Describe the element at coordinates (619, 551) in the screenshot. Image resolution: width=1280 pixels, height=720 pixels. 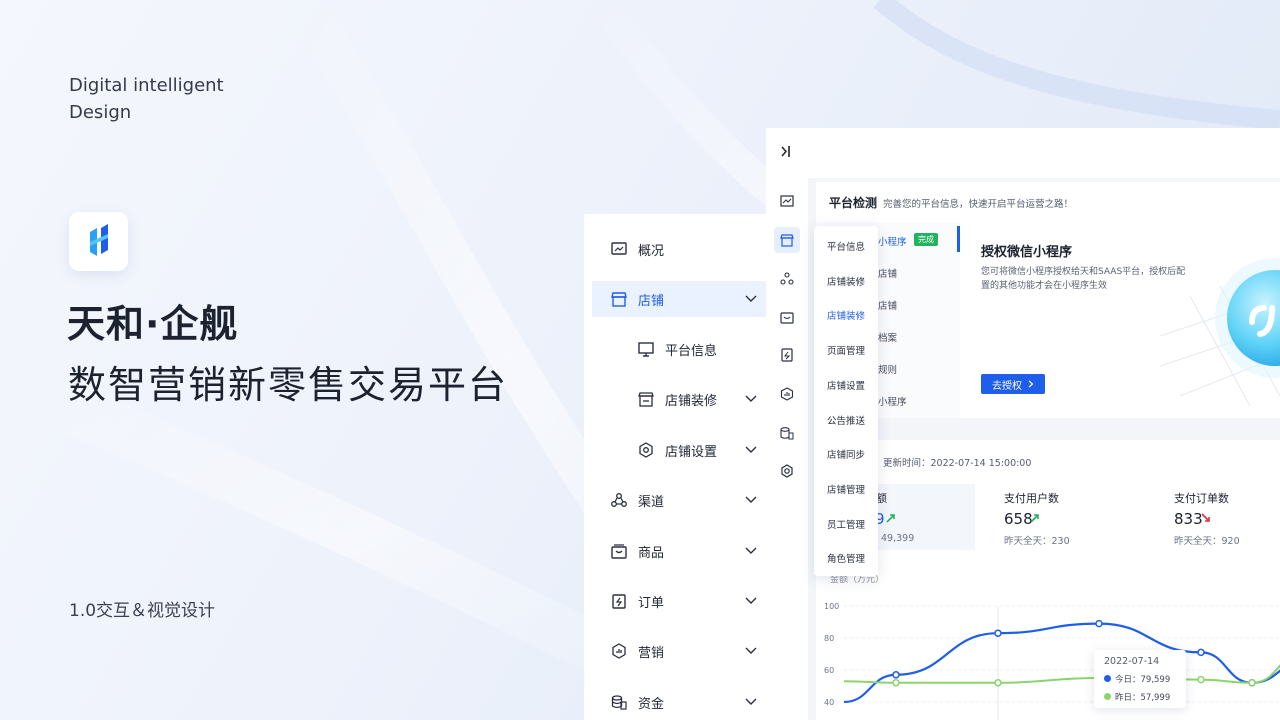
I see `goods-icon` at that location.